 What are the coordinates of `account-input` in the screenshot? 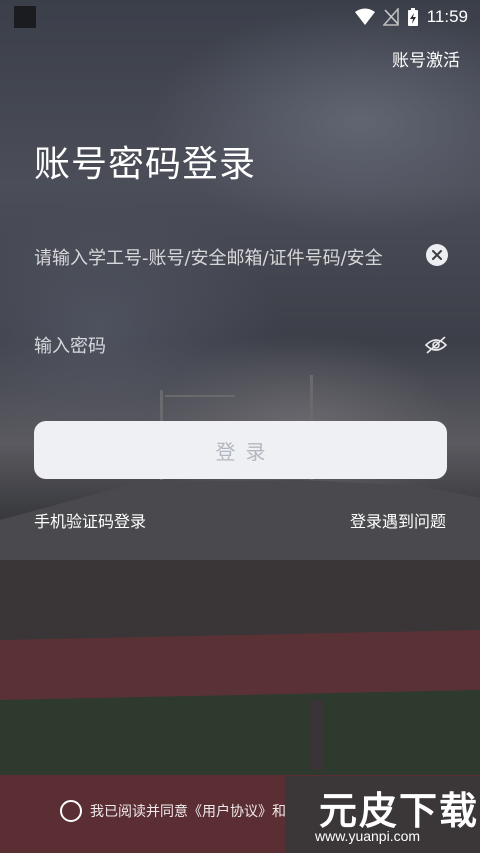 It's located at (229, 258).